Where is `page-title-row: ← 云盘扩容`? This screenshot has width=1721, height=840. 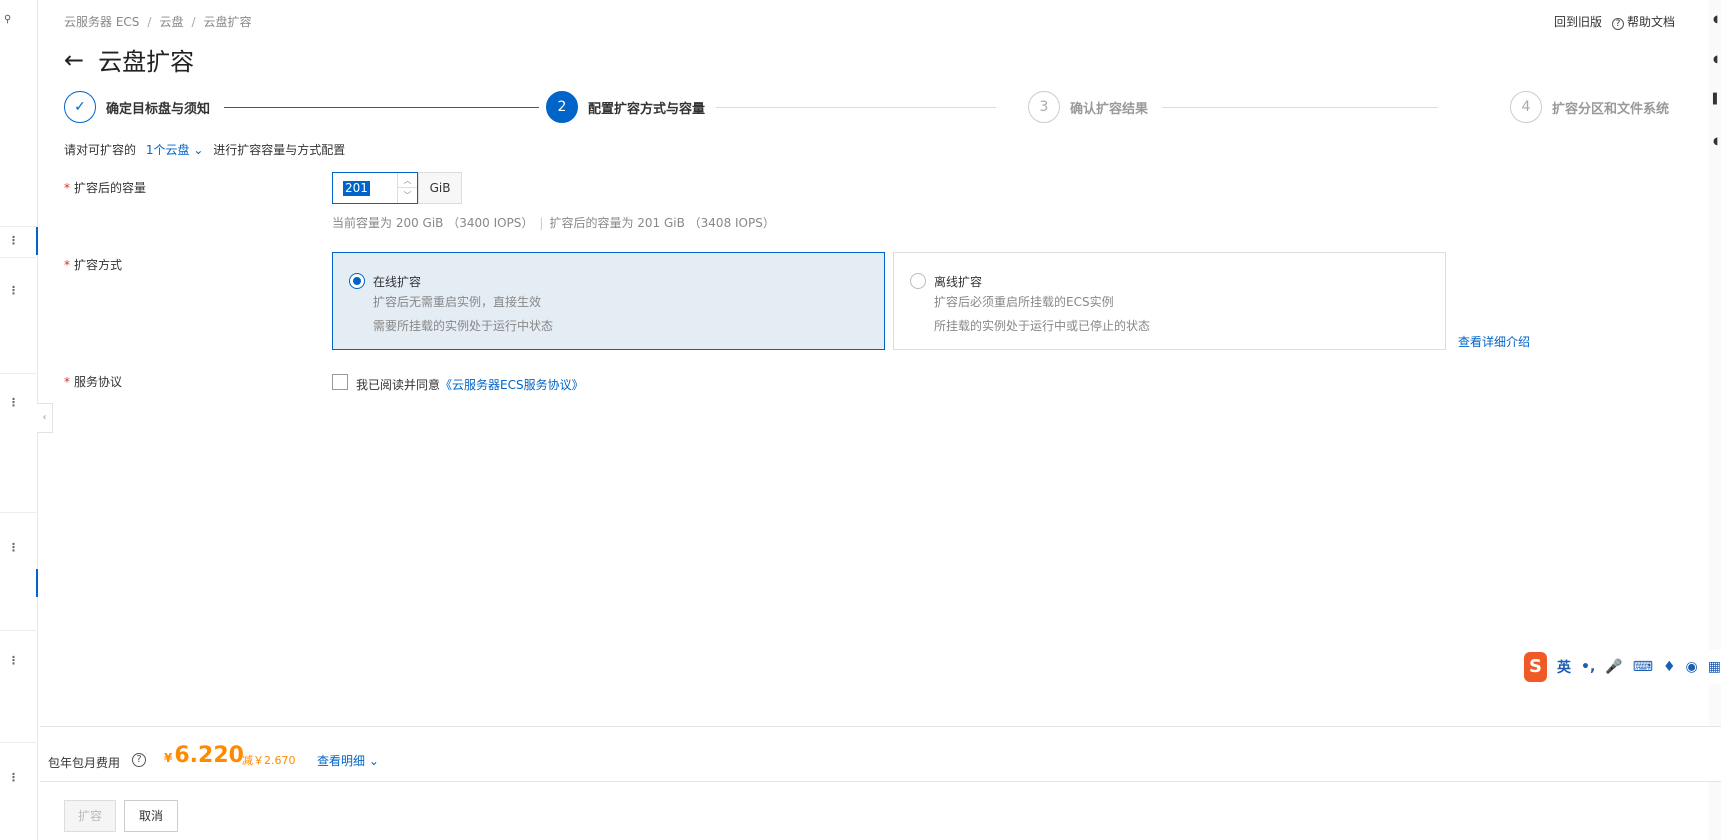 page-title-row: ← 云盘扩容 is located at coordinates (129, 59).